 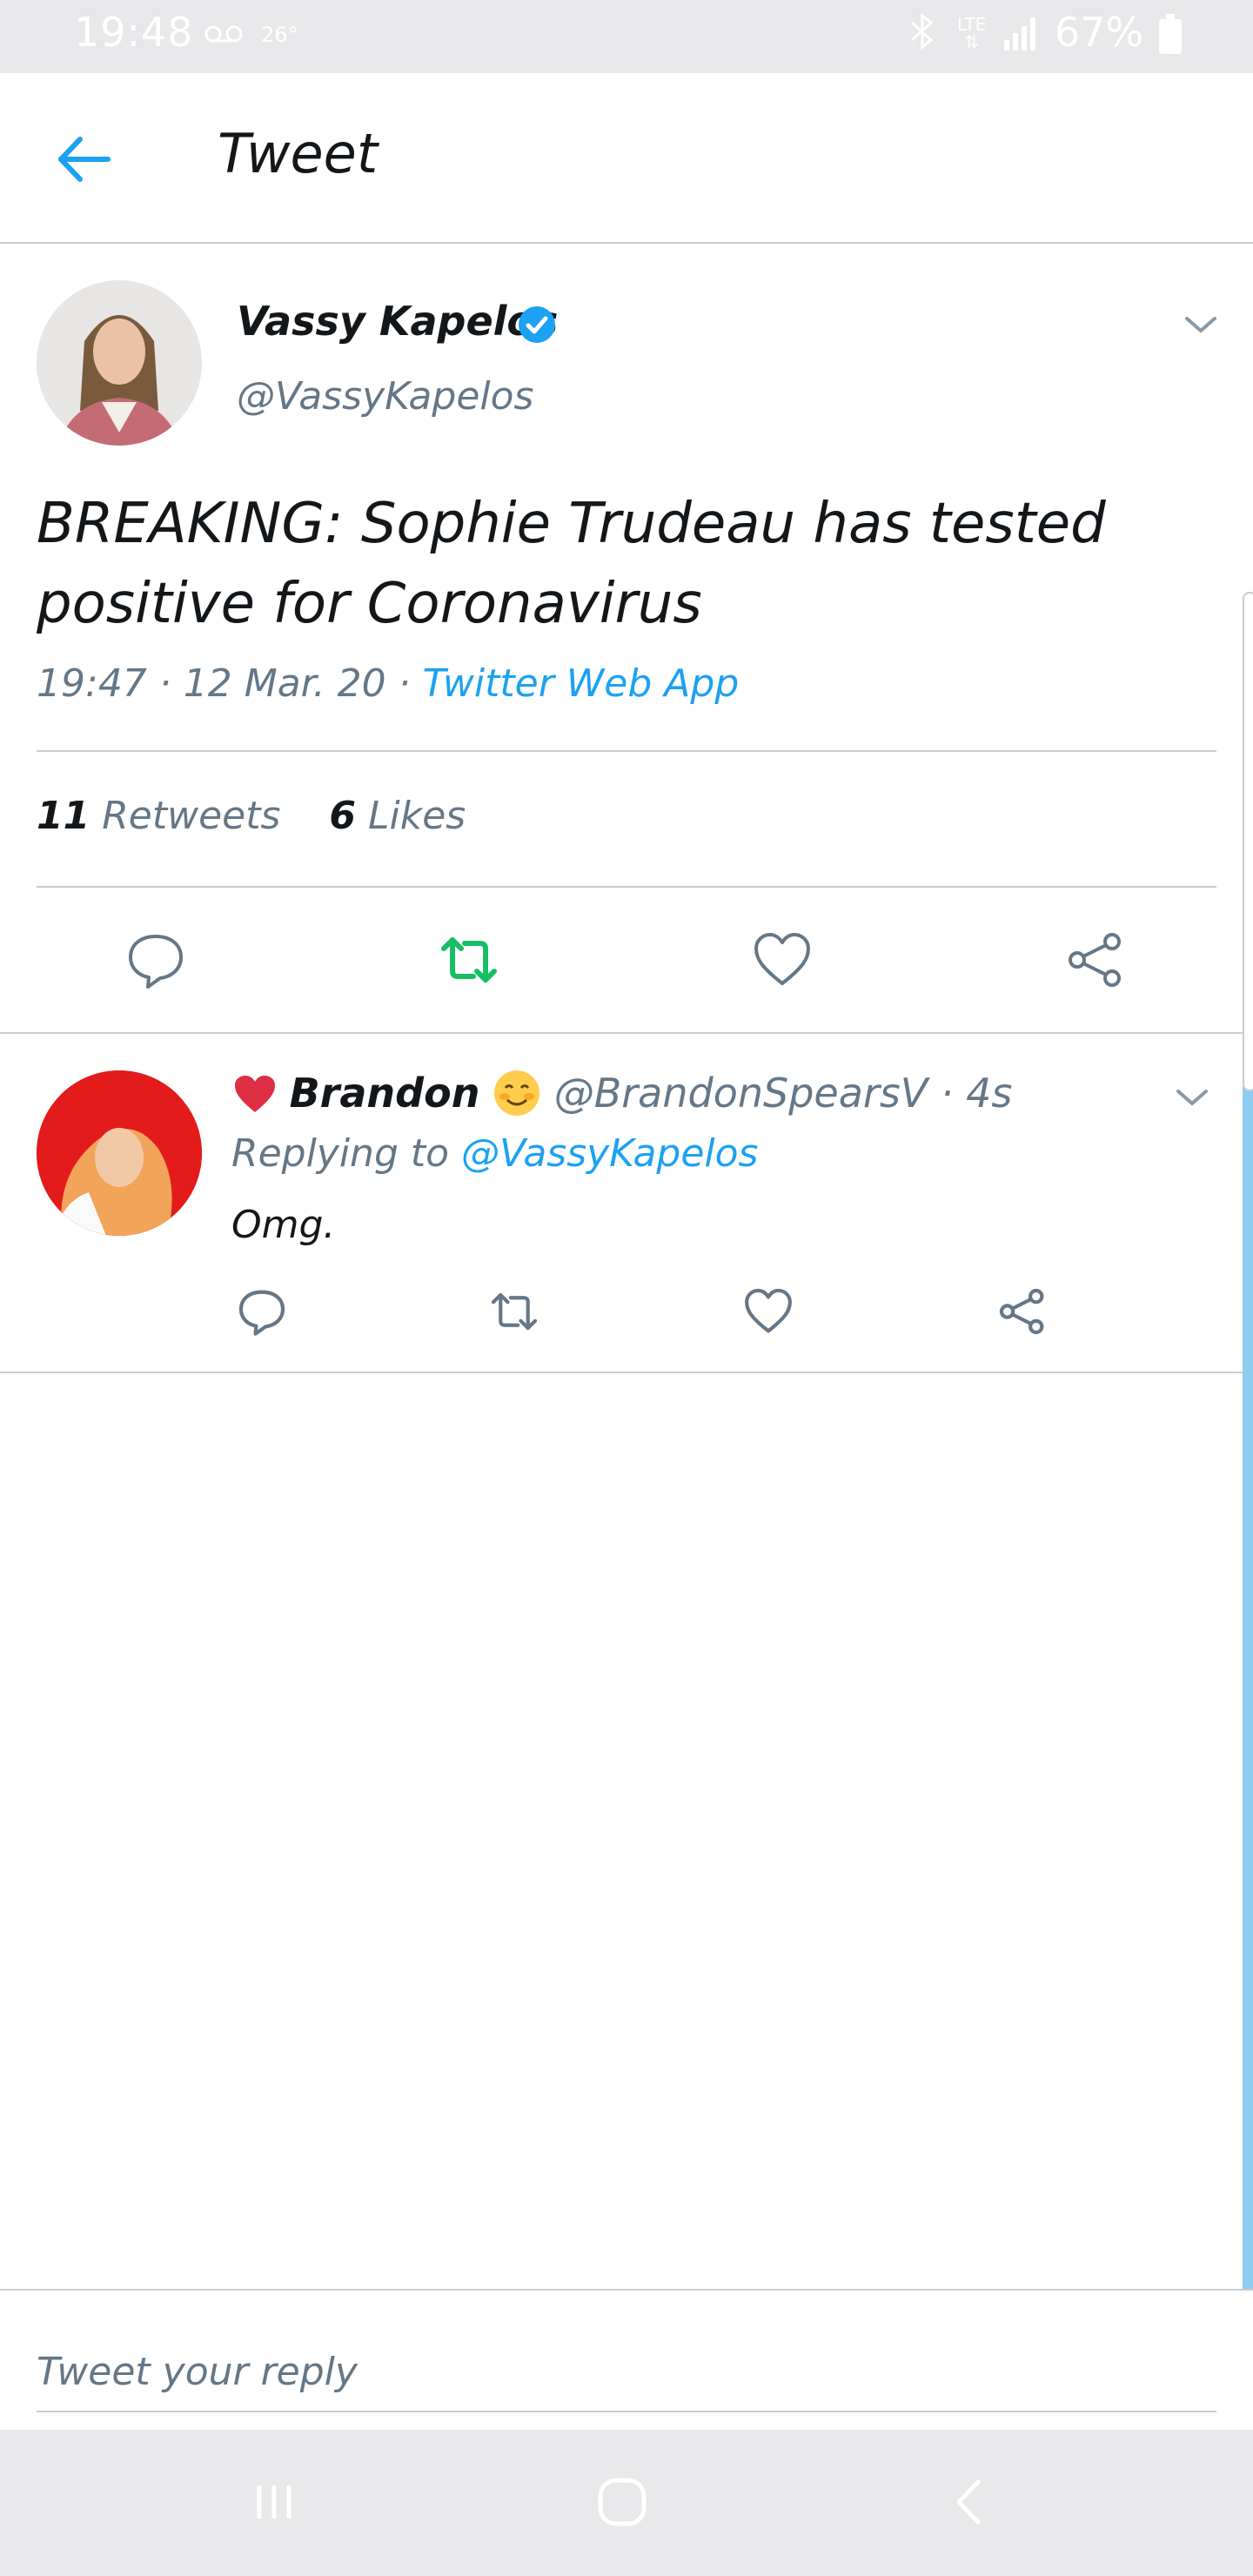 I want to click on smiling-face-emoji-icon, so click(x=516, y=1093).